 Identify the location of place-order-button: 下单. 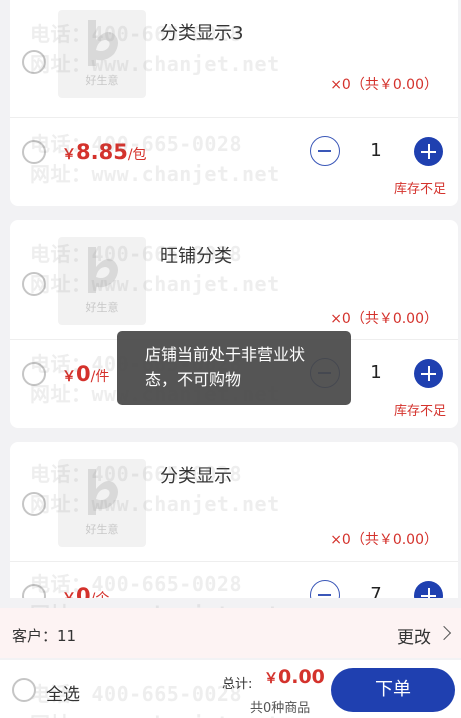
(393, 690).